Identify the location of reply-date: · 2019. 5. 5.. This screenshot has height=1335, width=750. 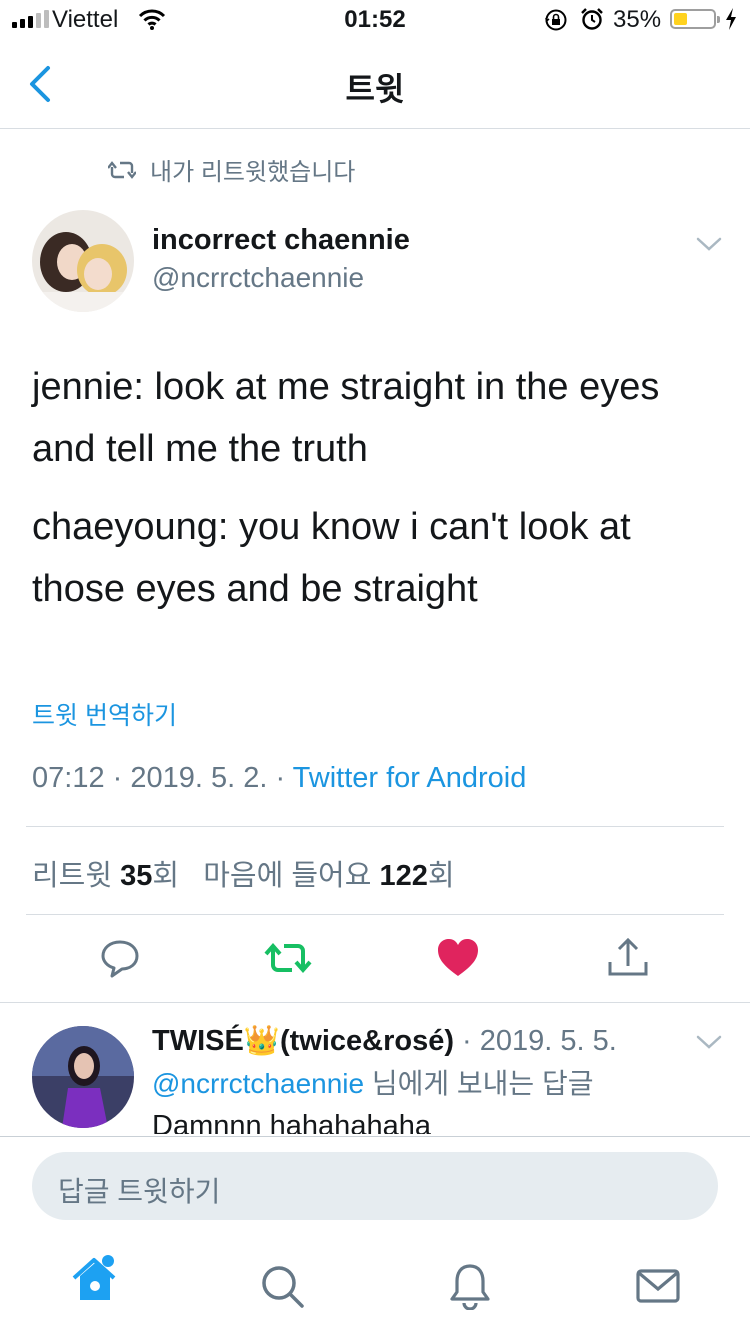
(535, 1041).